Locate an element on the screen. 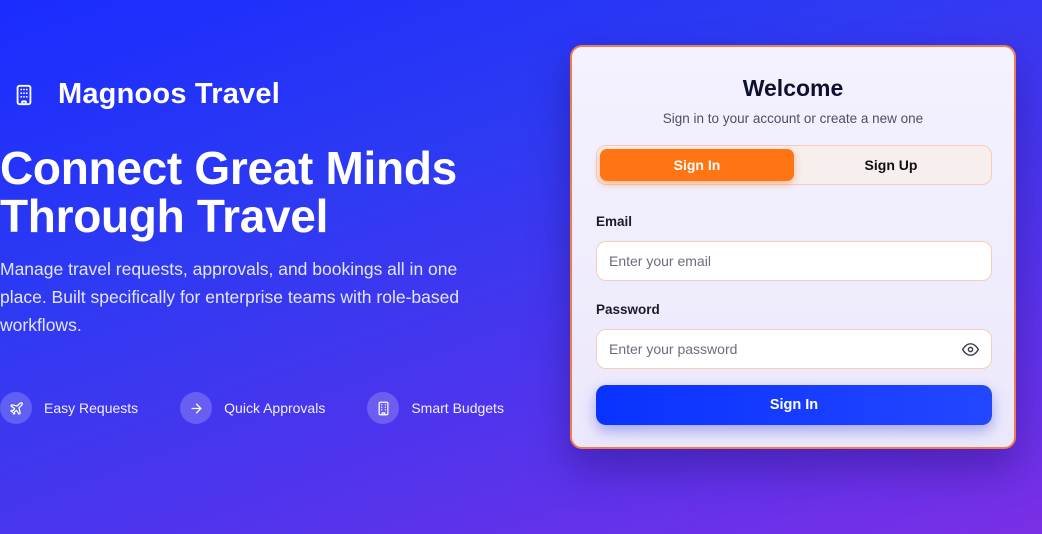 The width and height of the screenshot is (1042, 534). auth-tabs: Sign In Sign Up is located at coordinates (794, 165).